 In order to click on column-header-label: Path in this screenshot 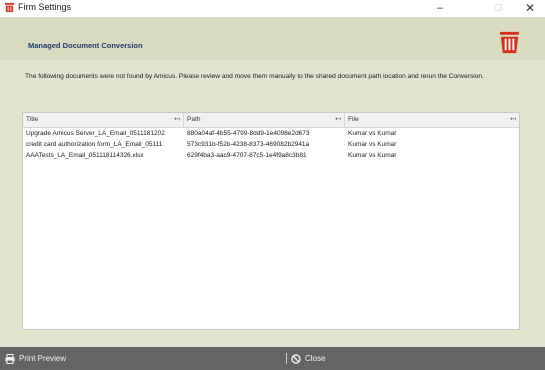, I will do `click(194, 119)`.